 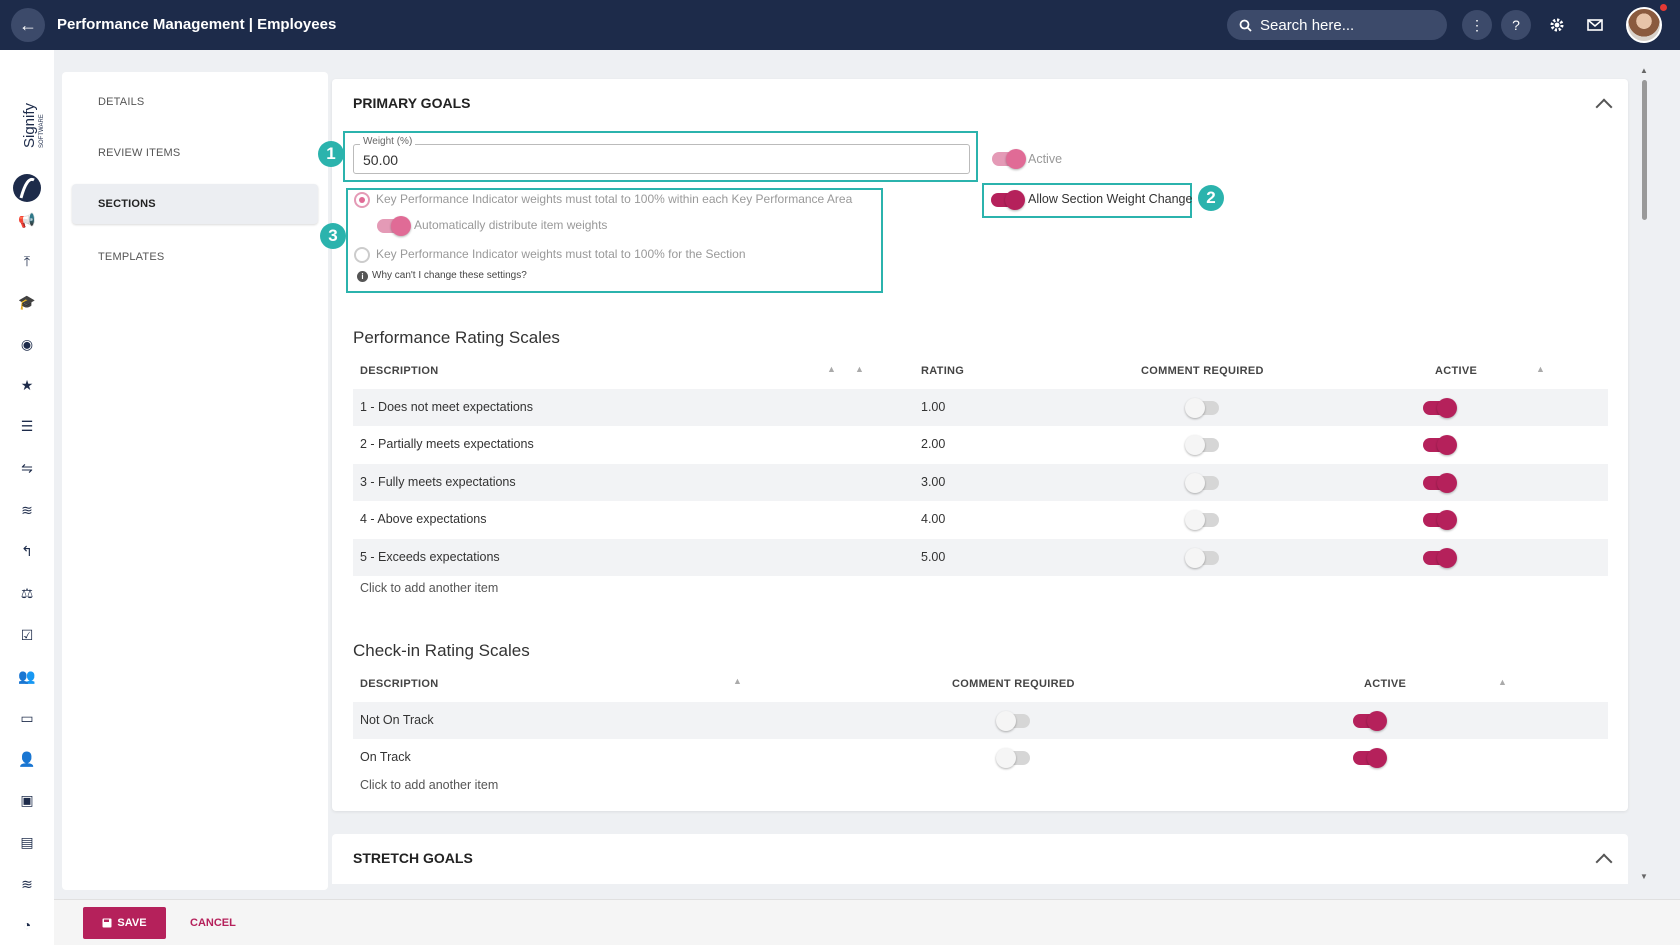 What do you see at coordinates (980, 557) in the screenshot?
I see `table-row: 5 - Exceeds expectations 5.00` at bounding box center [980, 557].